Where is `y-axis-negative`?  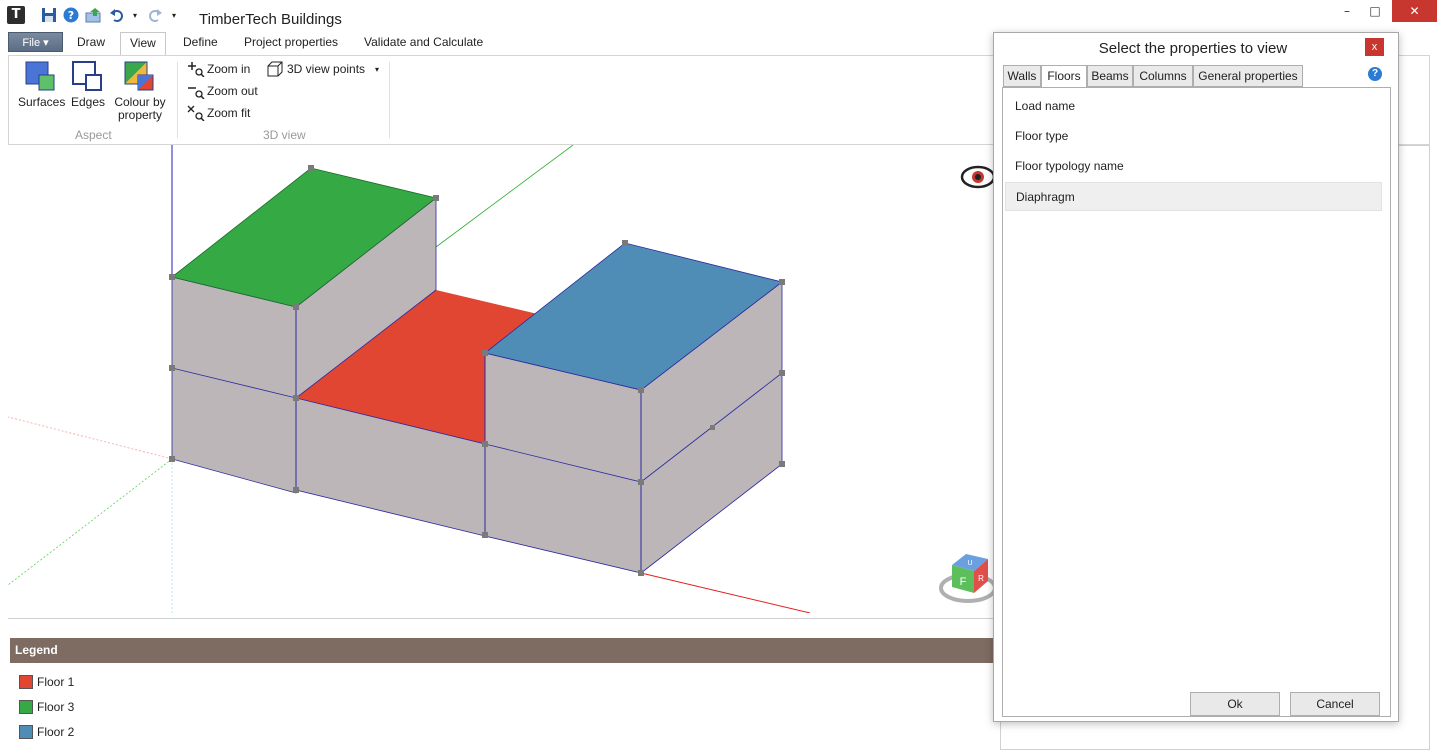
y-axis-negative is located at coordinates (90, 522).